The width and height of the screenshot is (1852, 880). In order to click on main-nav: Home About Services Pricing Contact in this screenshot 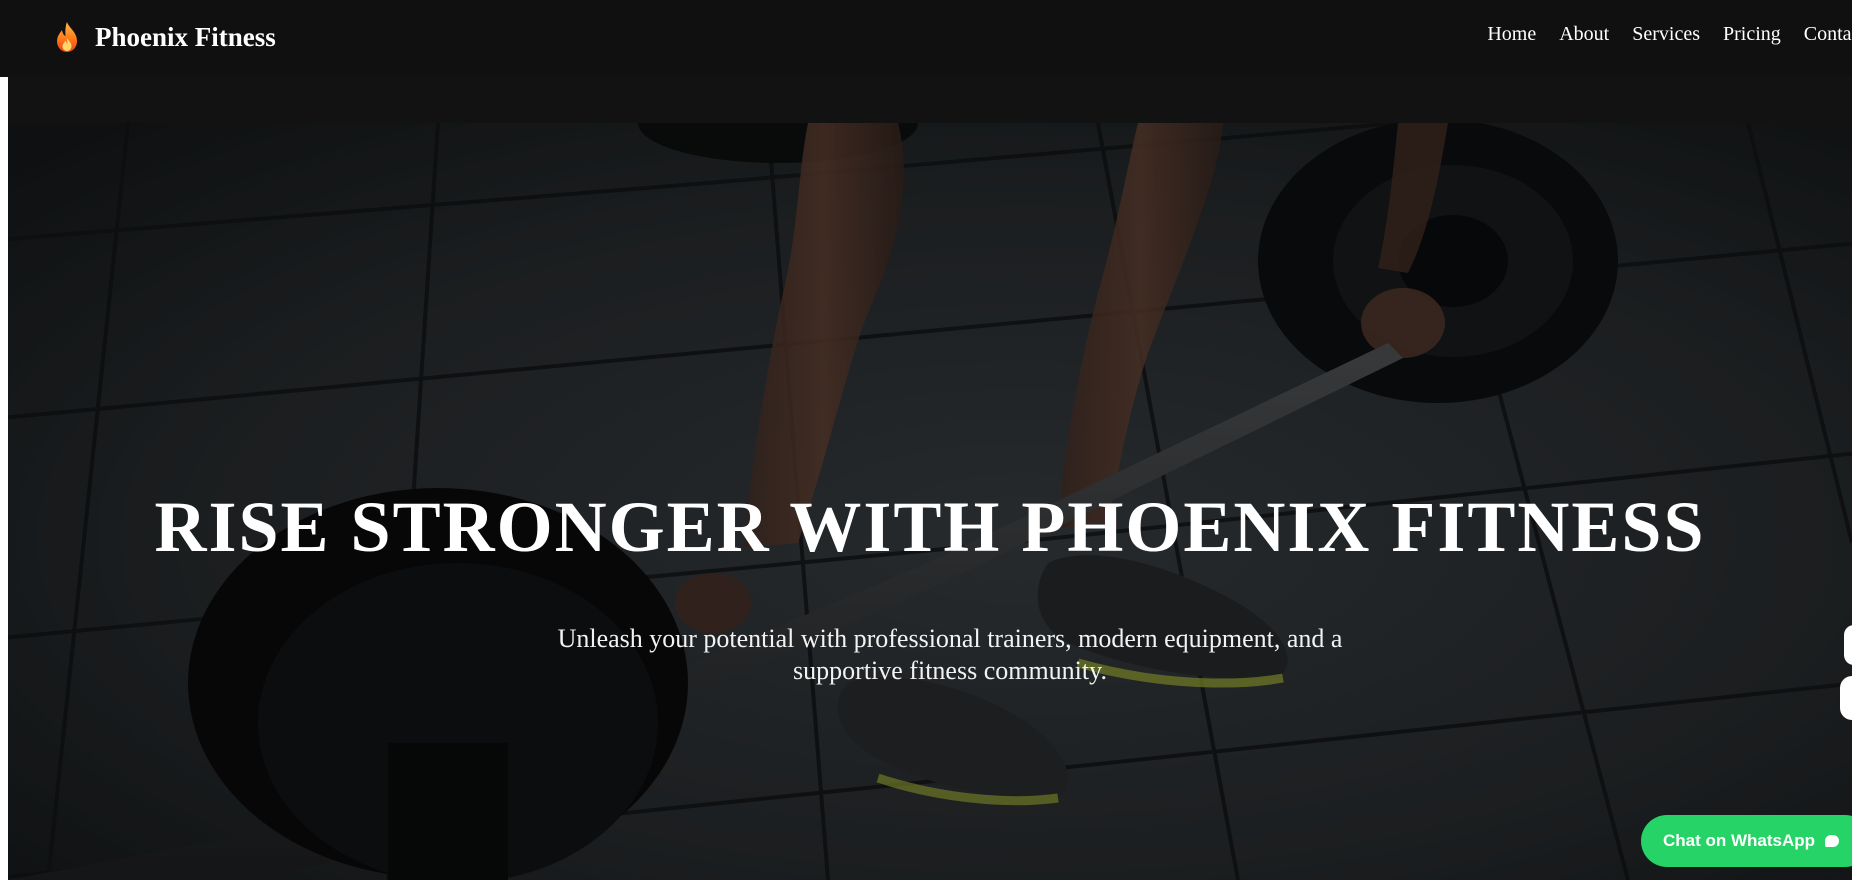, I will do `click(1669, 34)`.